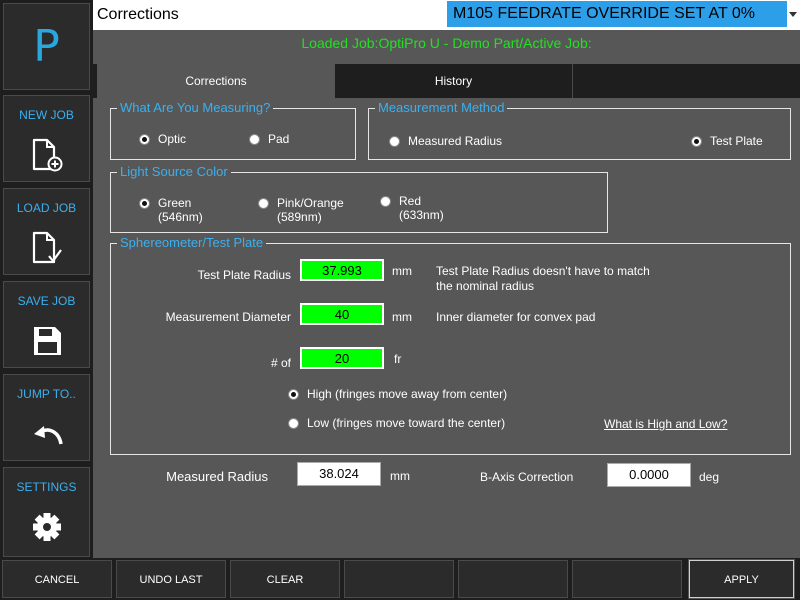  I want to click on measured-radius-radio: Measured Radius, so click(445, 141).